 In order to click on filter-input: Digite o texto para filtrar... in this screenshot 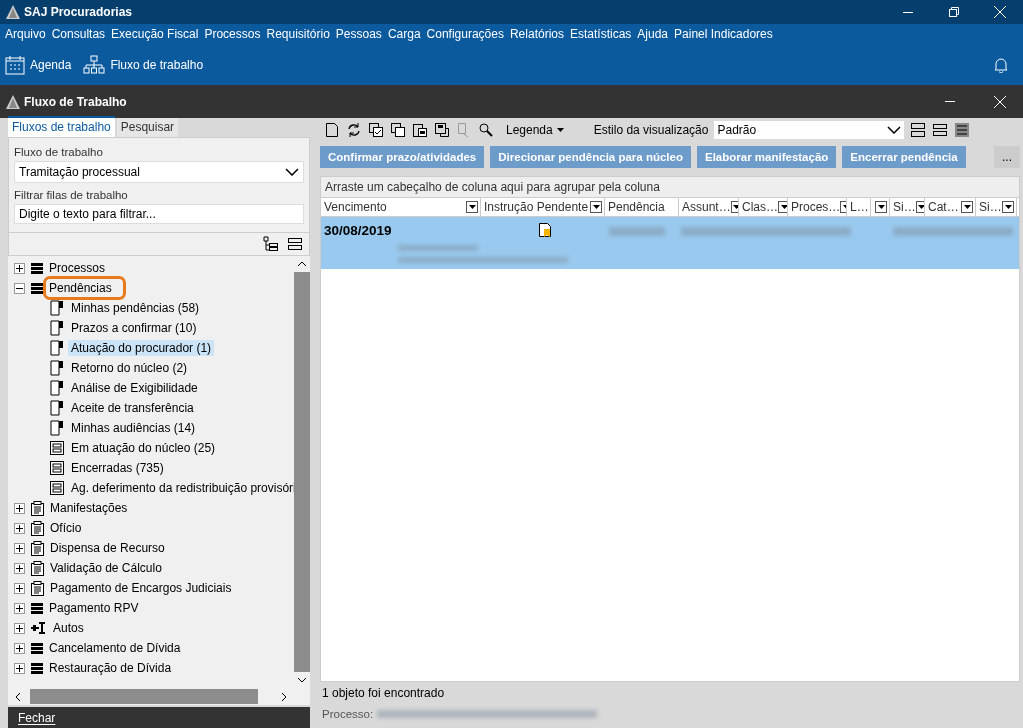, I will do `click(159, 214)`.